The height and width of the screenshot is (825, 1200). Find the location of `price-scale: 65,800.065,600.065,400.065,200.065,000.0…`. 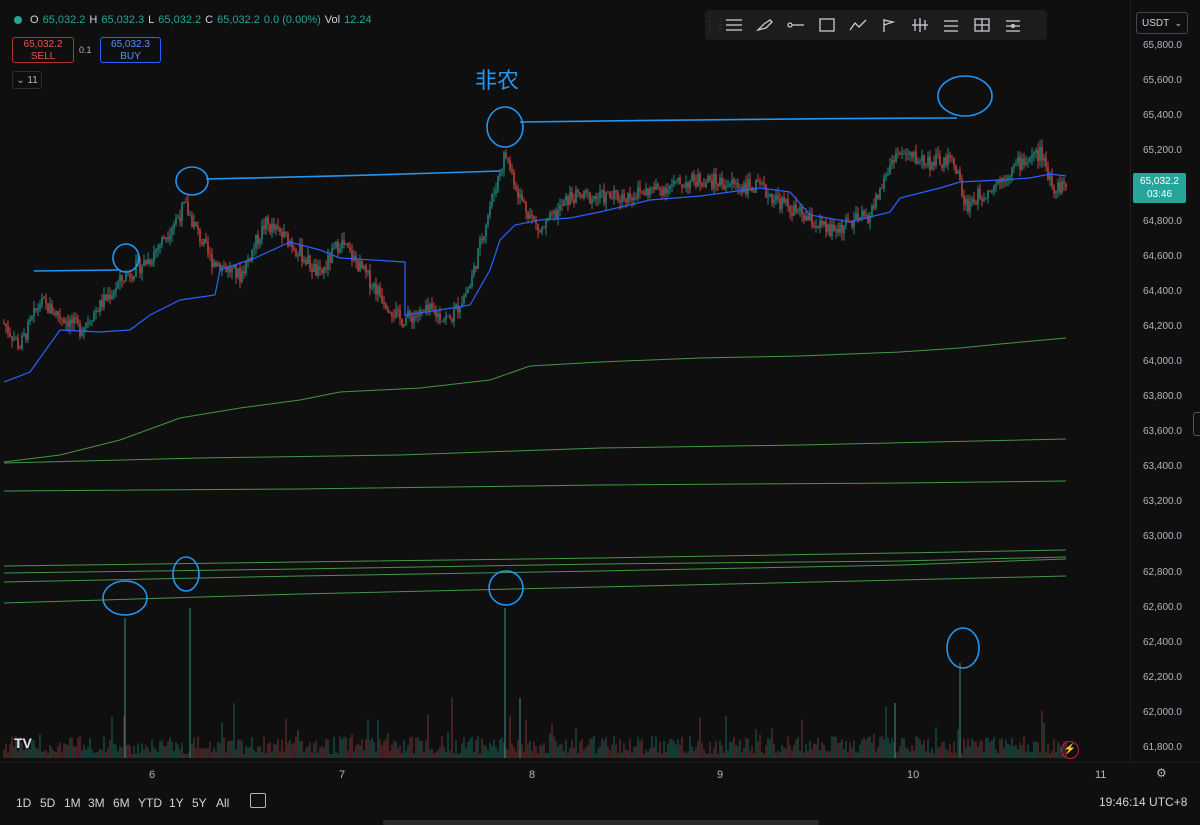

price-scale: 65,800.065,600.065,400.065,200.065,000.0… is located at coordinates (1165, 381).